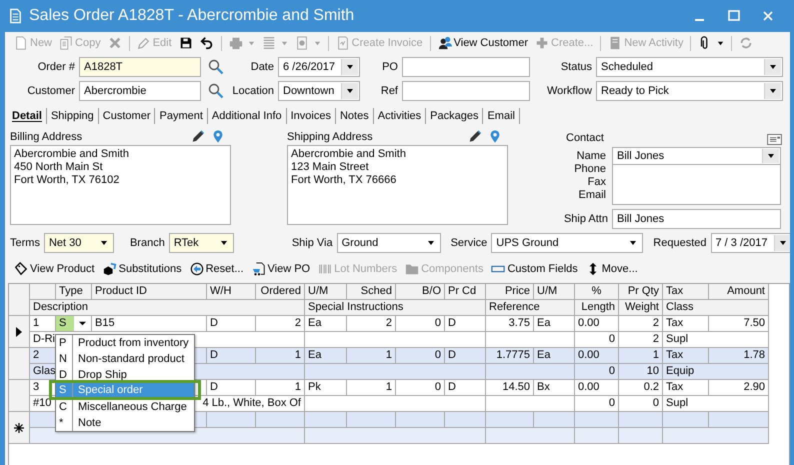 This screenshot has height=465, width=794. I want to click on refresh-icon, so click(746, 43).